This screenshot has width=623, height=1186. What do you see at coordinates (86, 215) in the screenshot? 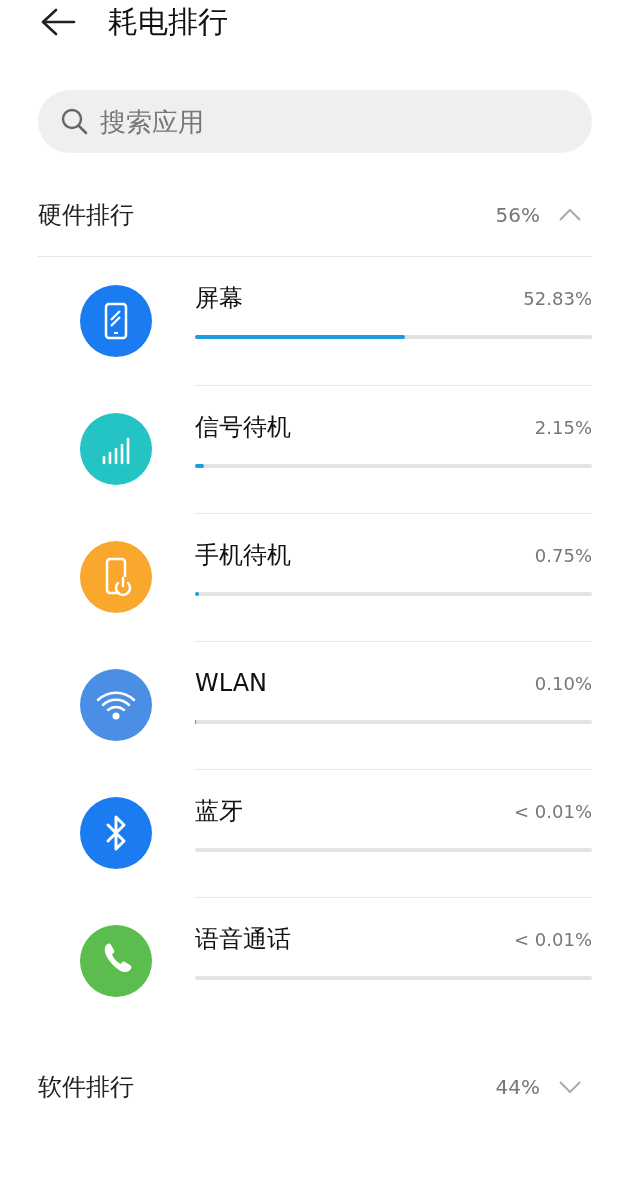
I see `section-title: 硬件排行` at bounding box center [86, 215].